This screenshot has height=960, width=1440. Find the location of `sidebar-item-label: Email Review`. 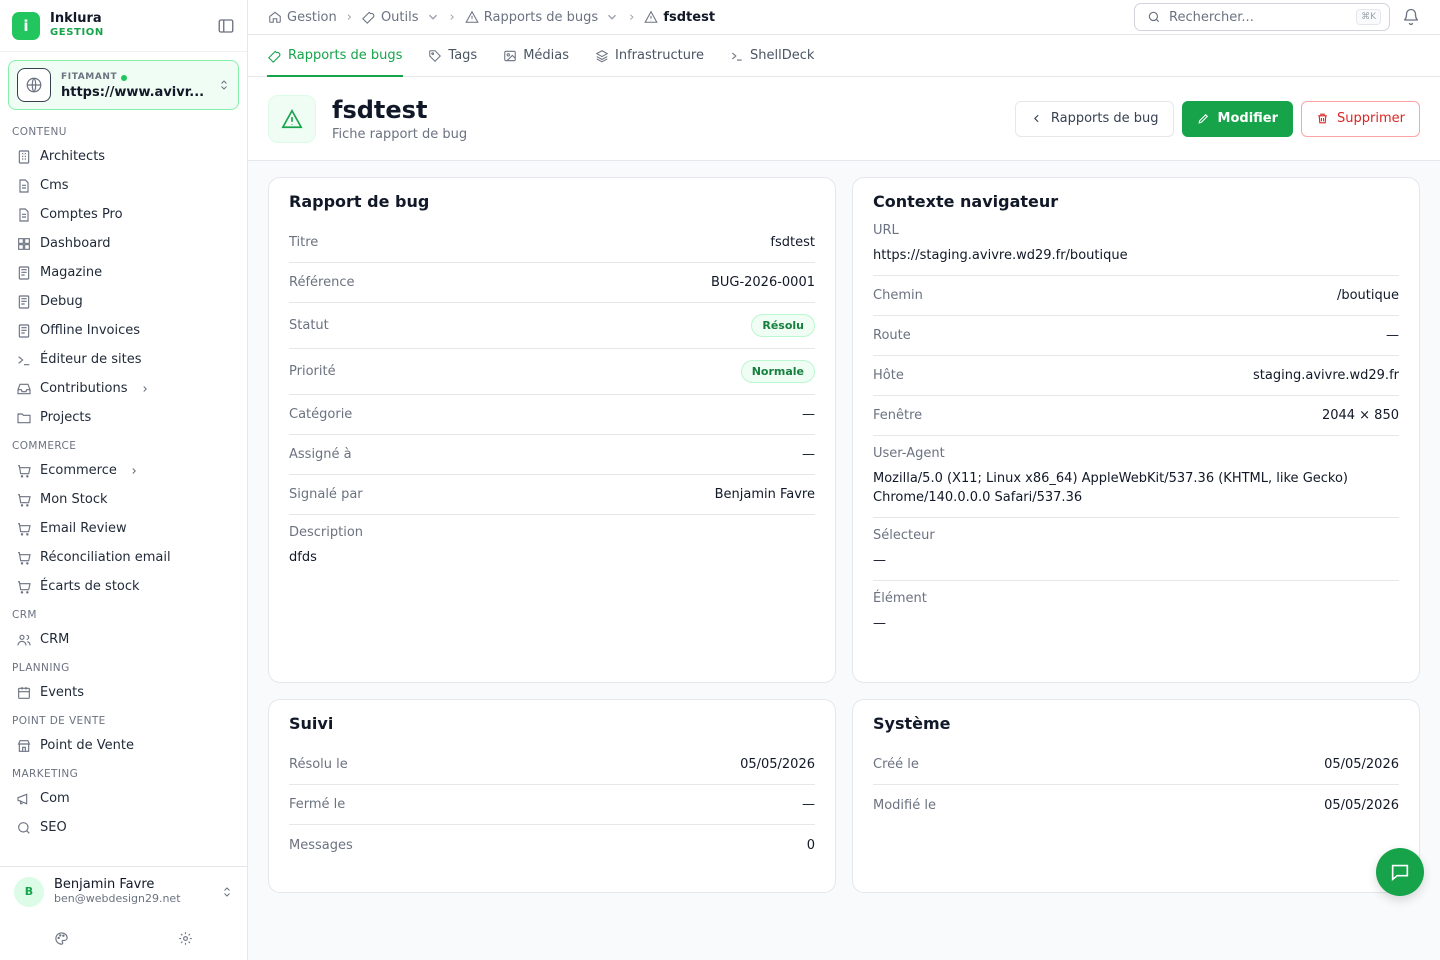

sidebar-item-label: Email Review is located at coordinates (83, 528).